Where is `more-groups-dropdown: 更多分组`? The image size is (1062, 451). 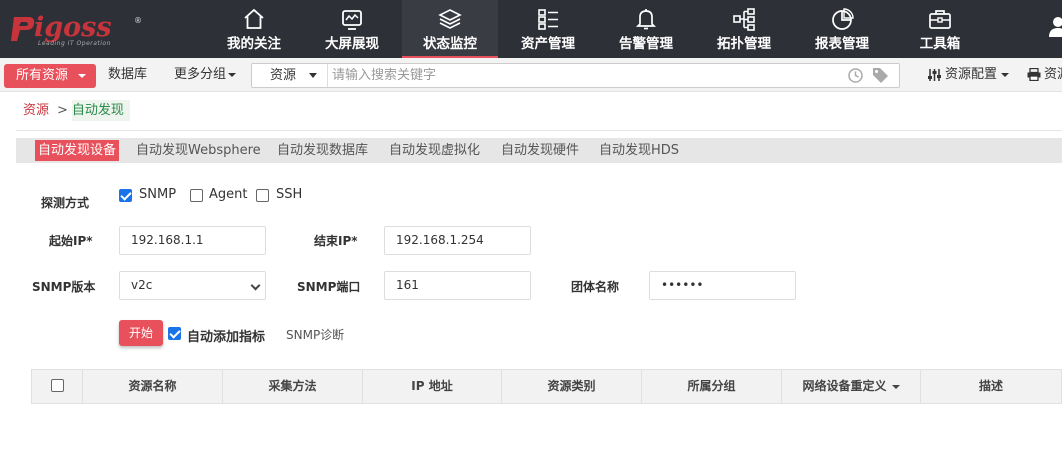 more-groups-dropdown: 更多分组 is located at coordinates (205, 75).